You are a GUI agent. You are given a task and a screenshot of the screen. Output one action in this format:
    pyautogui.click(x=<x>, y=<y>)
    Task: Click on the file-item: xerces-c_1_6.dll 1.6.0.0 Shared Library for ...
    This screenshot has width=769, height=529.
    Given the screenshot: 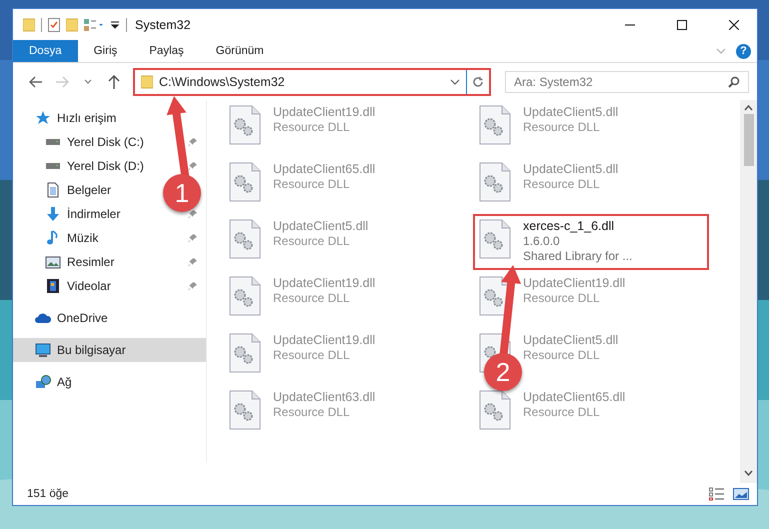 What is the action you would take?
    pyautogui.click(x=591, y=242)
    